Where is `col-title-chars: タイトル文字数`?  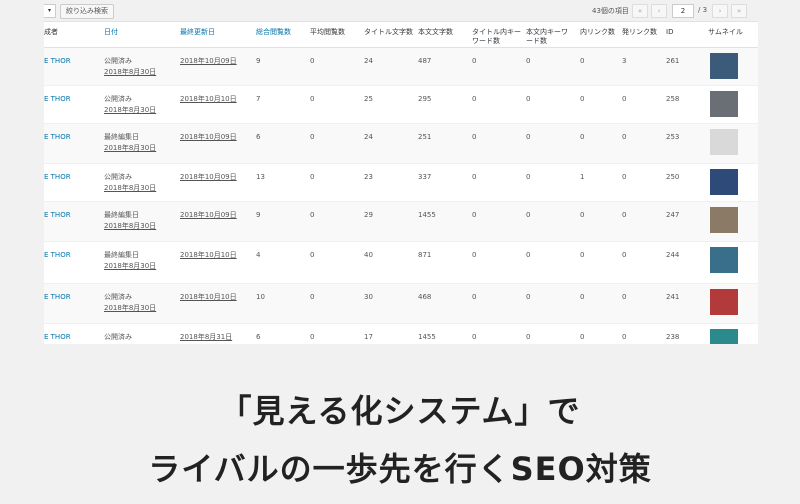 col-title-chars: タイトル文字数 is located at coordinates (390, 32).